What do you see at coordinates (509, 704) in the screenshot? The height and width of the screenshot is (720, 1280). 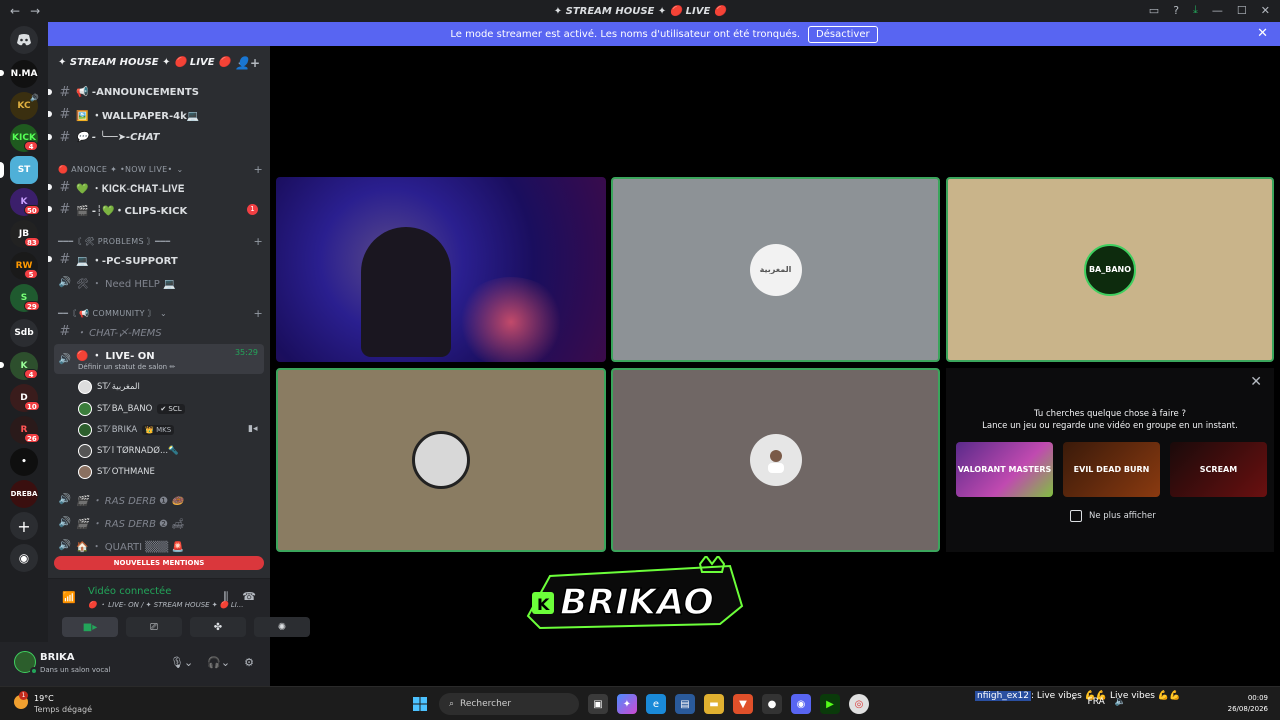 I see `taskbar-search: ⌕ Rechercher` at bounding box center [509, 704].